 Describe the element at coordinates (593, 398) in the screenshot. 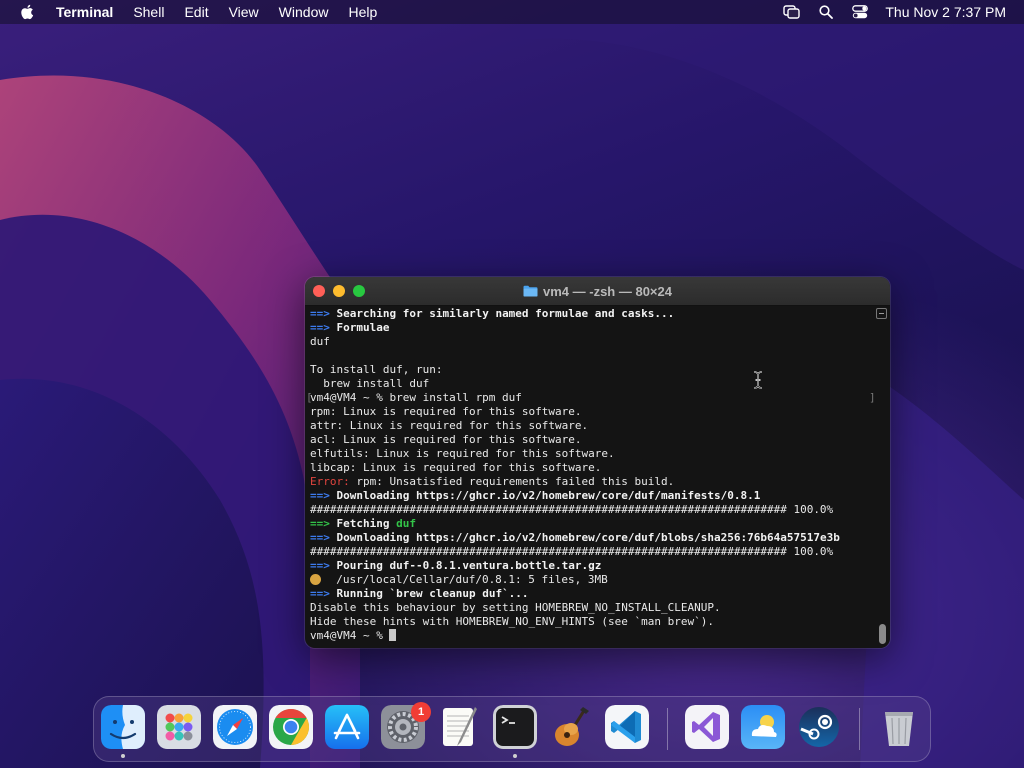

I see `terminal-line: vm4@VM4 ~ % brew install rpm duf` at that location.